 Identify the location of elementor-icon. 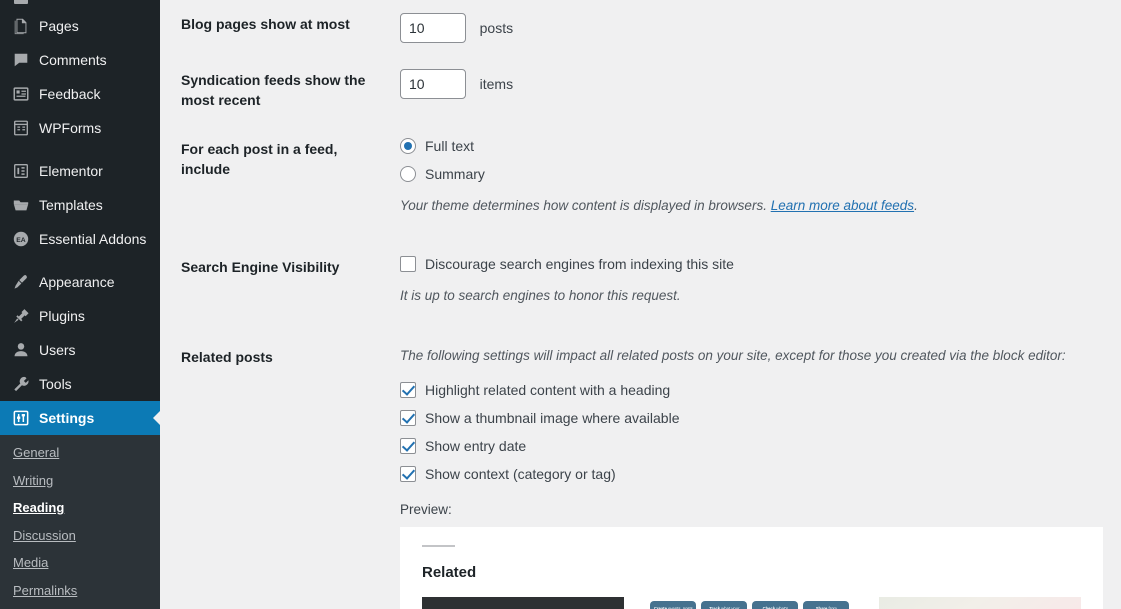
(21, 171).